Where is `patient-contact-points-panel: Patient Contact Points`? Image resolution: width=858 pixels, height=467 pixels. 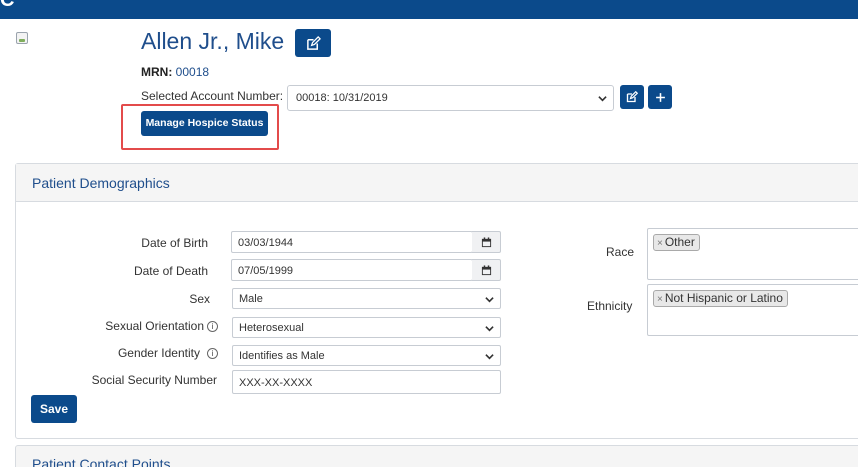 patient-contact-points-panel: Patient Contact Points is located at coordinates (436, 456).